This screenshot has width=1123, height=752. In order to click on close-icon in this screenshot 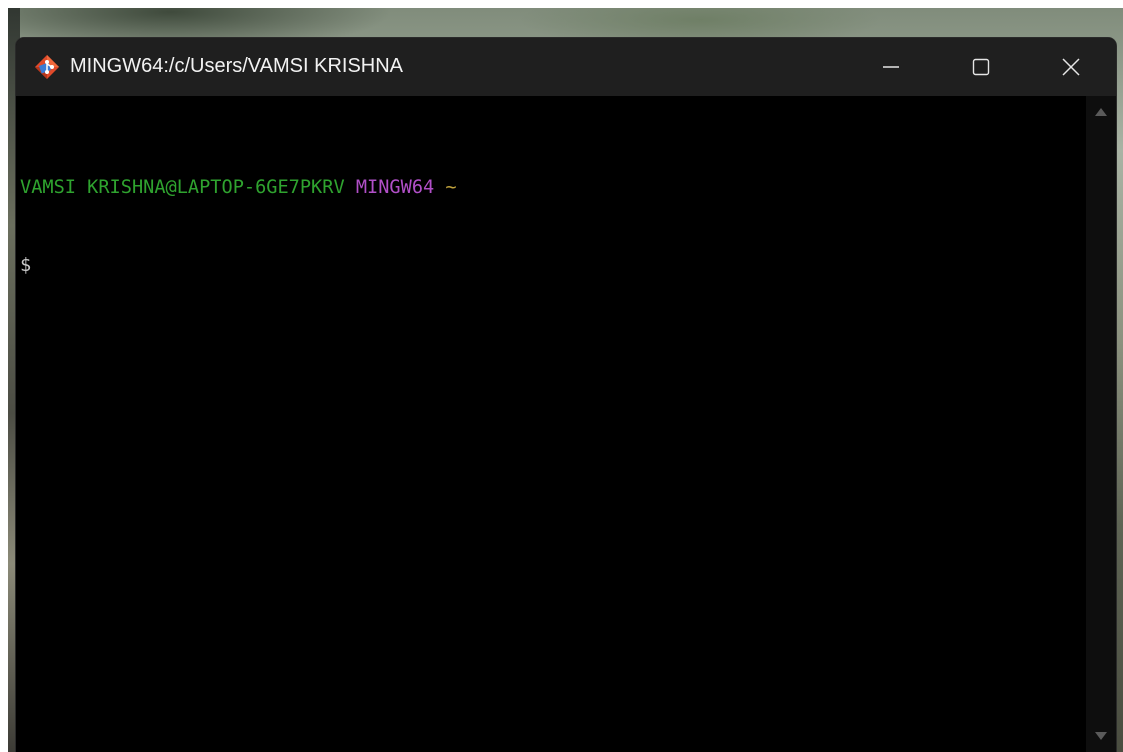, I will do `click(1071, 67)`.